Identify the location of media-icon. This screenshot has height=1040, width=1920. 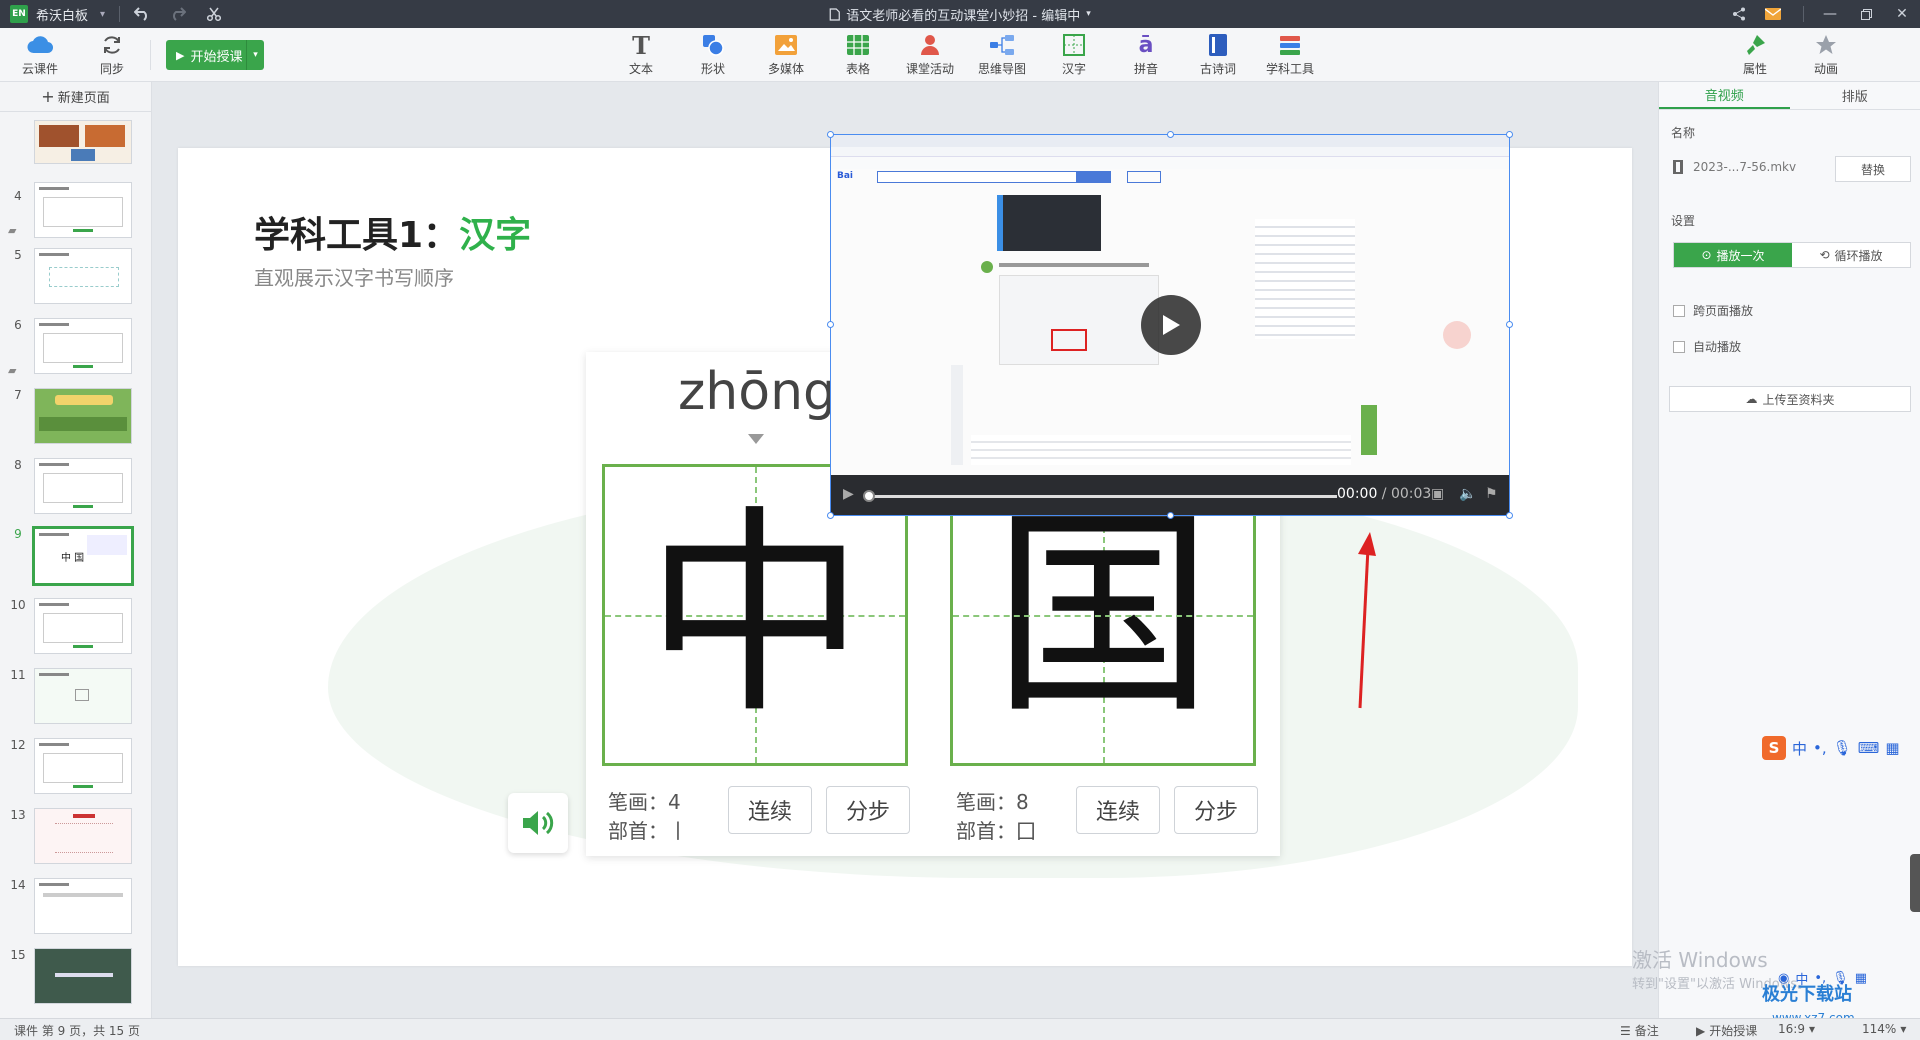
(786, 45).